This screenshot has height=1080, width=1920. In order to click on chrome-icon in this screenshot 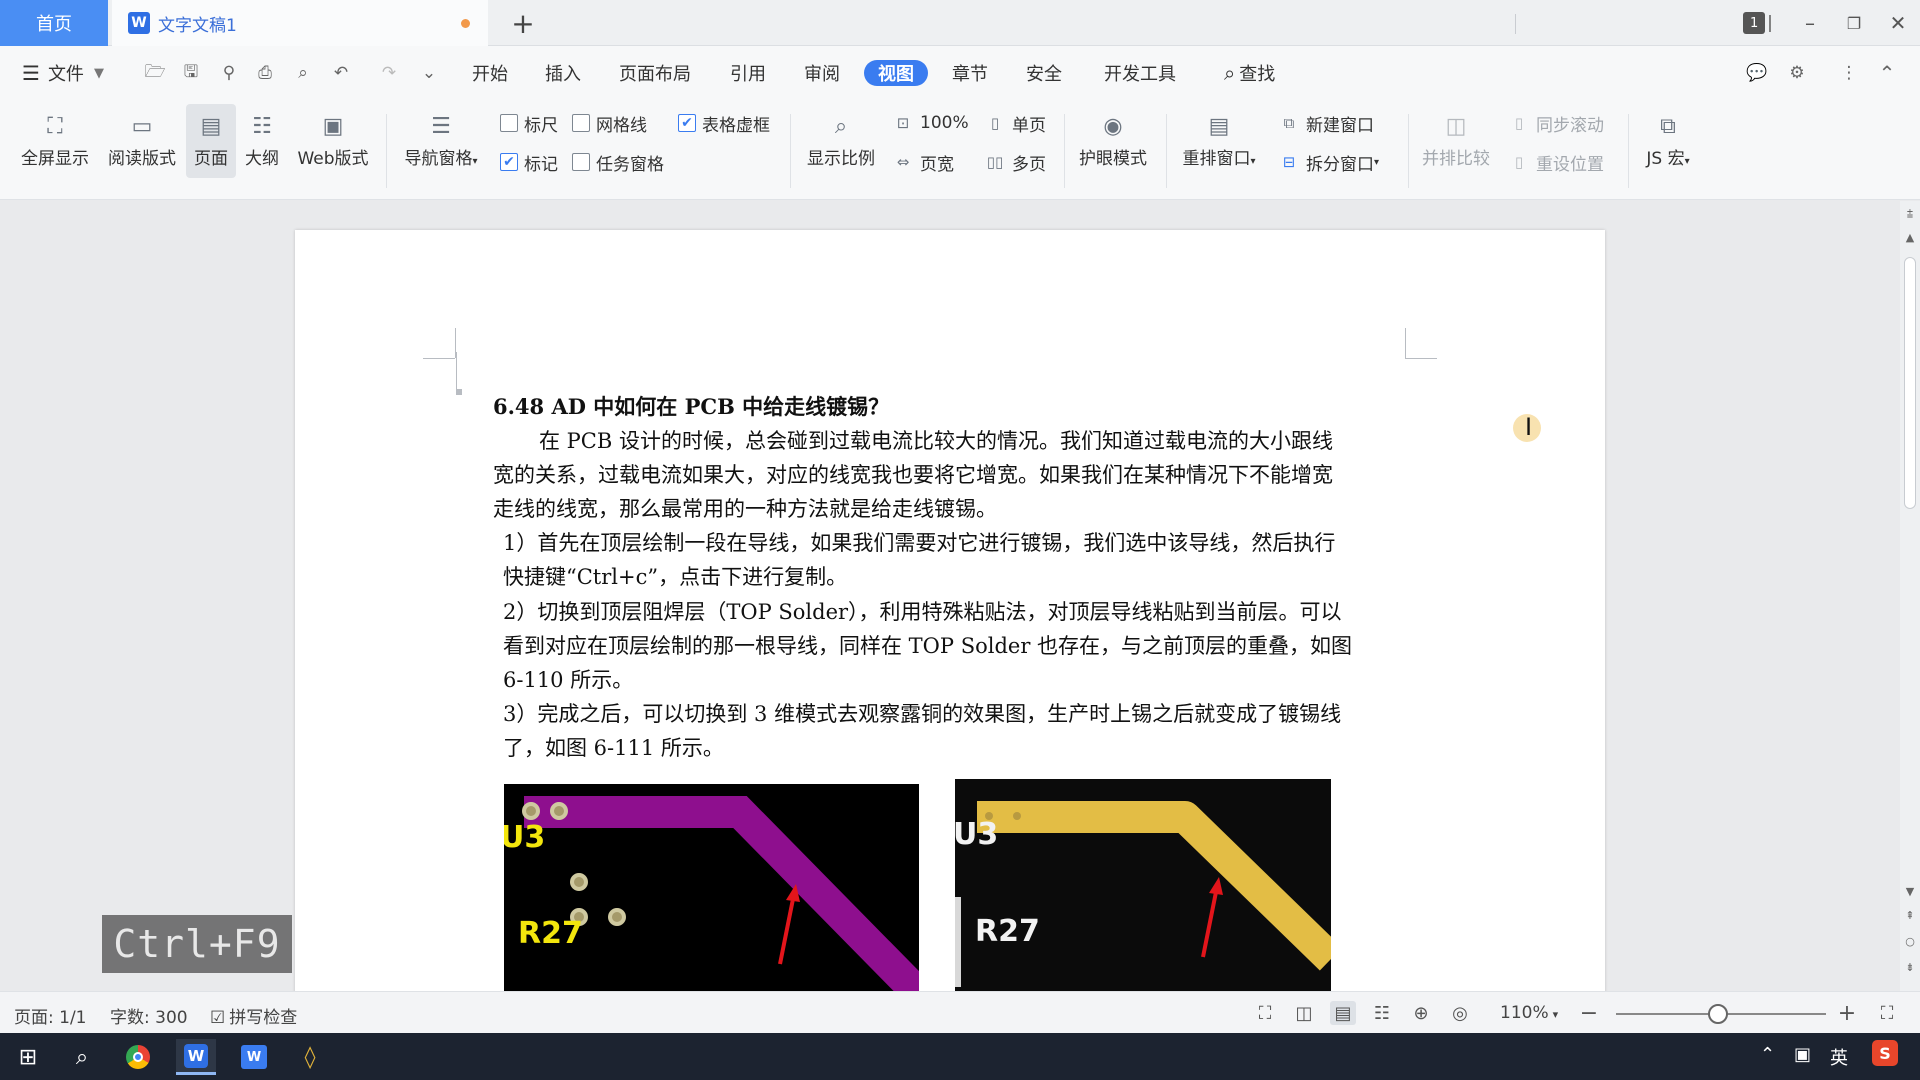, I will do `click(138, 1057)`.